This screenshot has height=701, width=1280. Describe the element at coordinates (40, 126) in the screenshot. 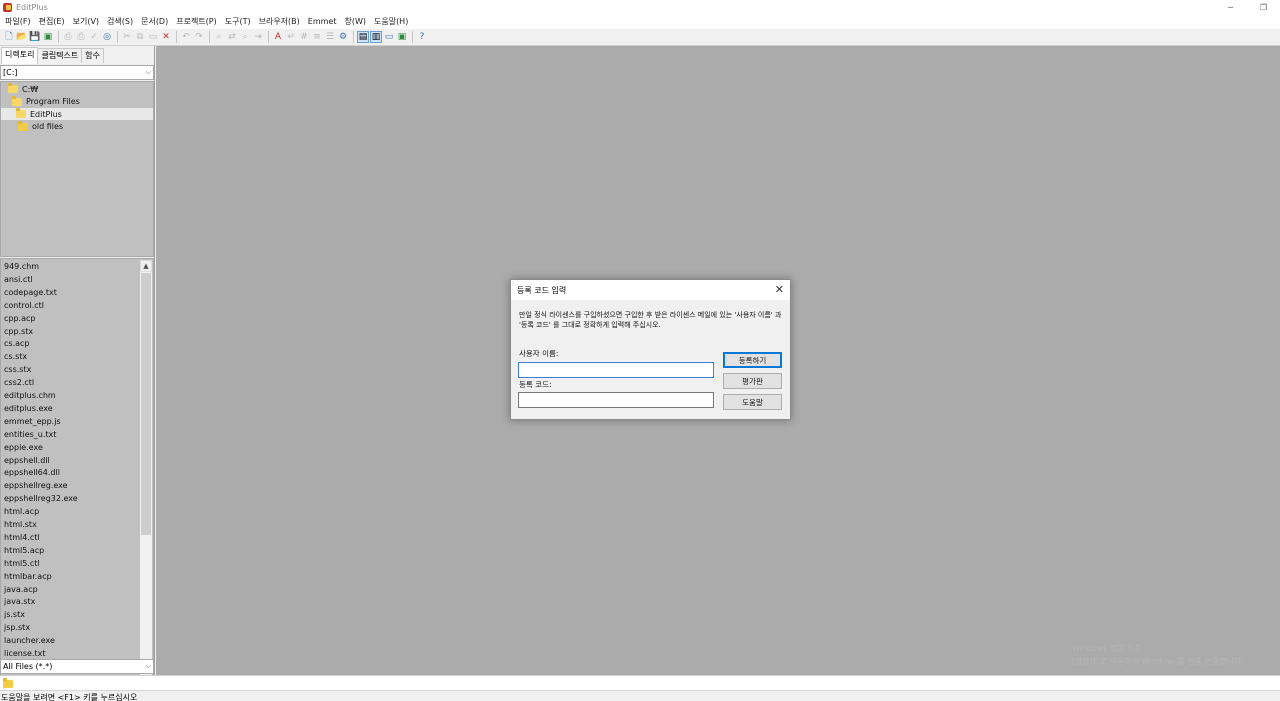

I see `tree-node: old files` at that location.